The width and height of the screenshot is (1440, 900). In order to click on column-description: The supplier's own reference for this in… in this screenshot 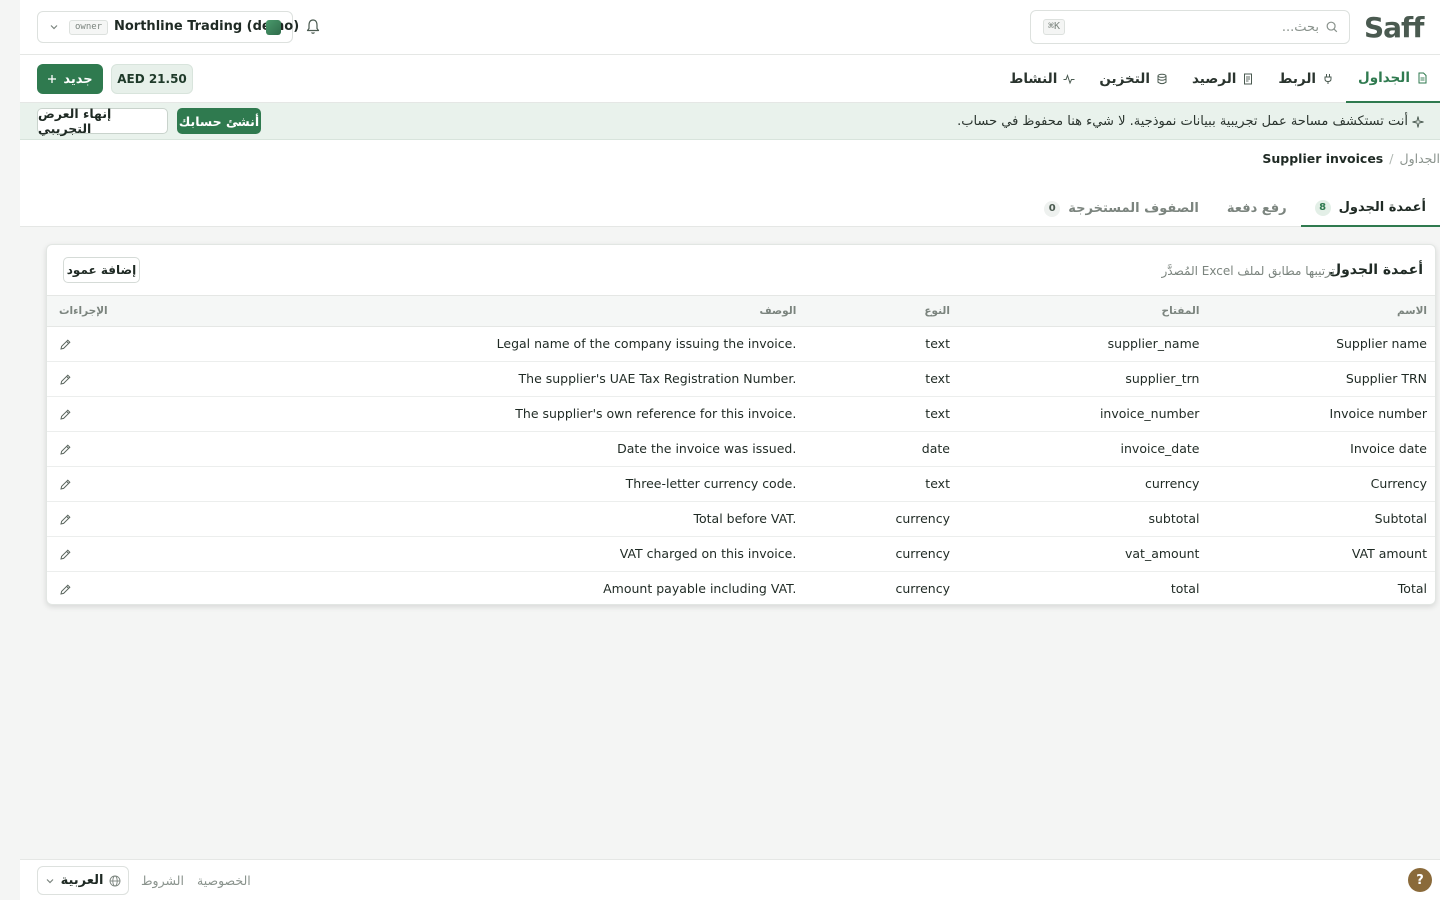, I will do `click(452, 414)`.